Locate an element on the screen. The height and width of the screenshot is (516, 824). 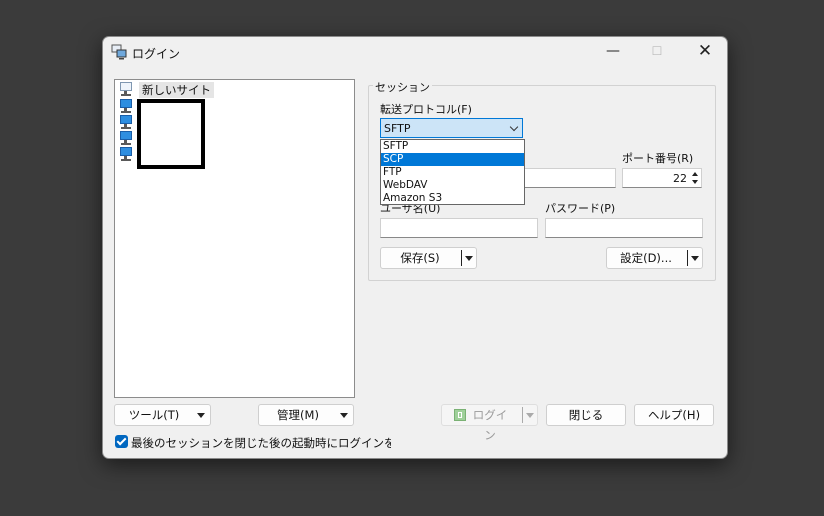
save-button: 保存(S) is located at coordinates (428, 258).